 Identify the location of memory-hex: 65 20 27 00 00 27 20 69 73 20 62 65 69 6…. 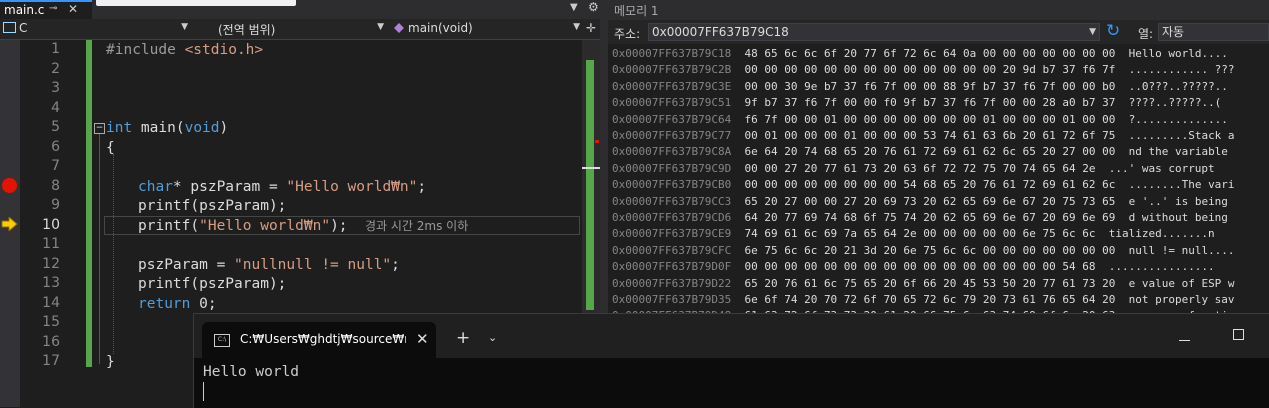
(929, 201).